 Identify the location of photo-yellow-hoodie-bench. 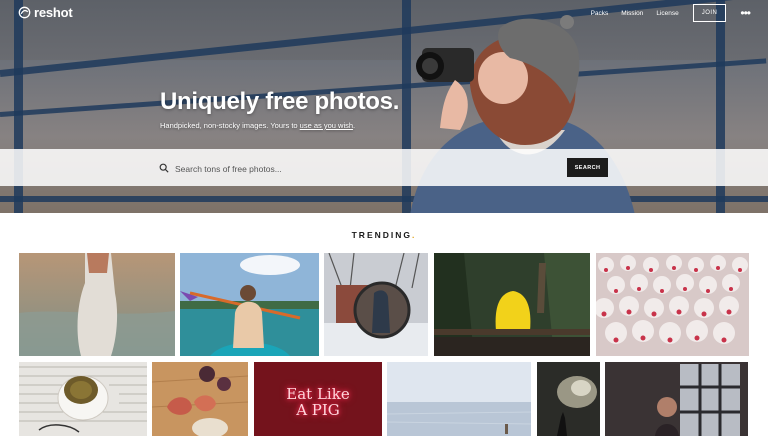
(512, 304).